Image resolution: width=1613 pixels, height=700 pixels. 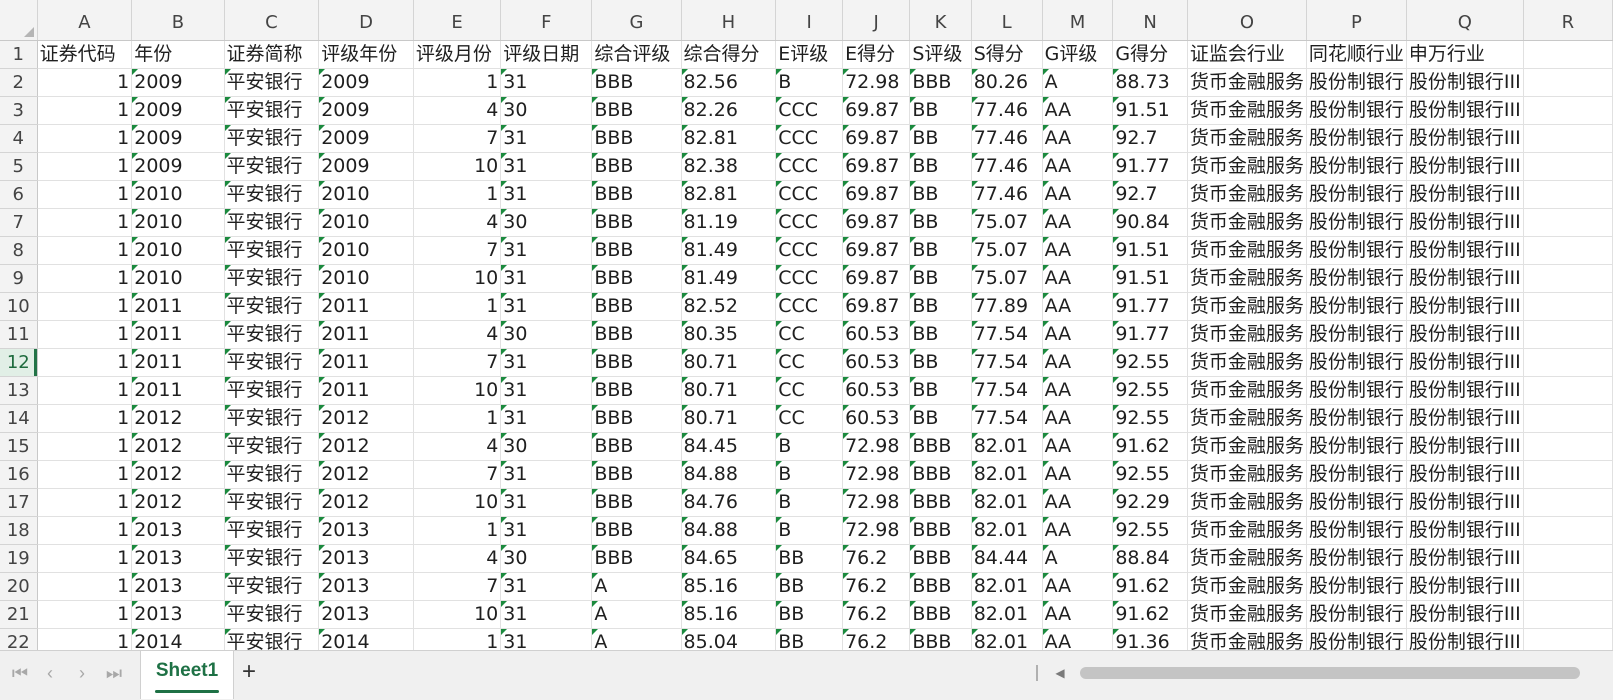 What do you see at coordinates (876, 222) in the screenshot?
I see `cell-j7: 69.87` at bounding box center [876, 222].